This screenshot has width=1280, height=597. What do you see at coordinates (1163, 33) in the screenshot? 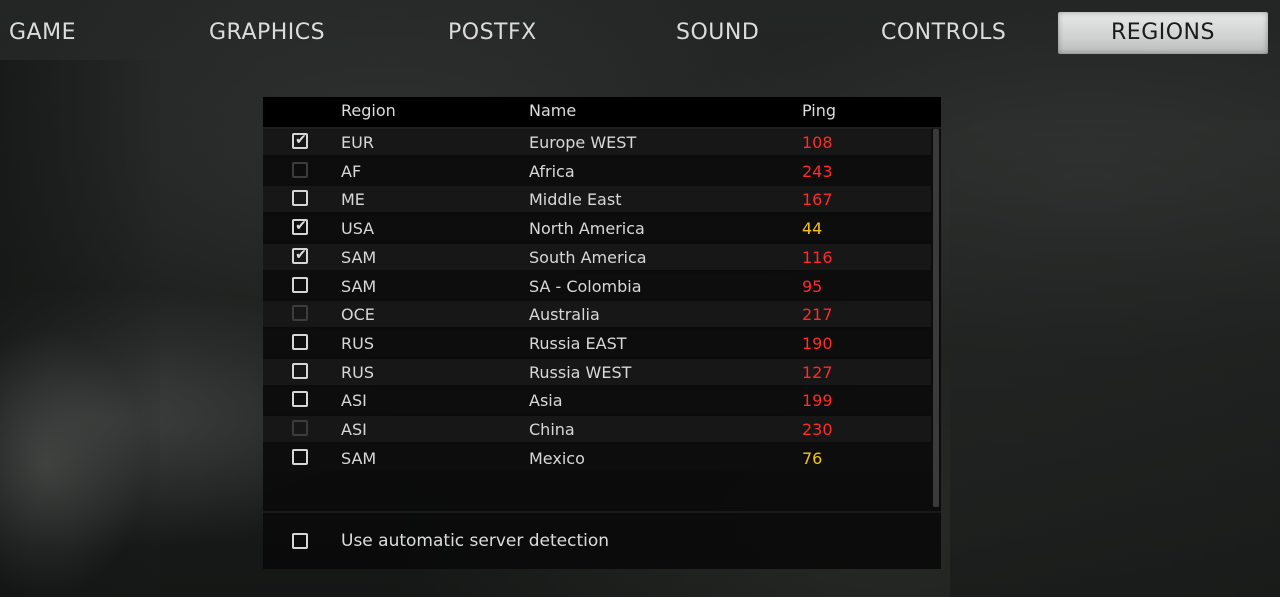
I see `tab-regions: REGIONS` at bounding box center [1163, 33].